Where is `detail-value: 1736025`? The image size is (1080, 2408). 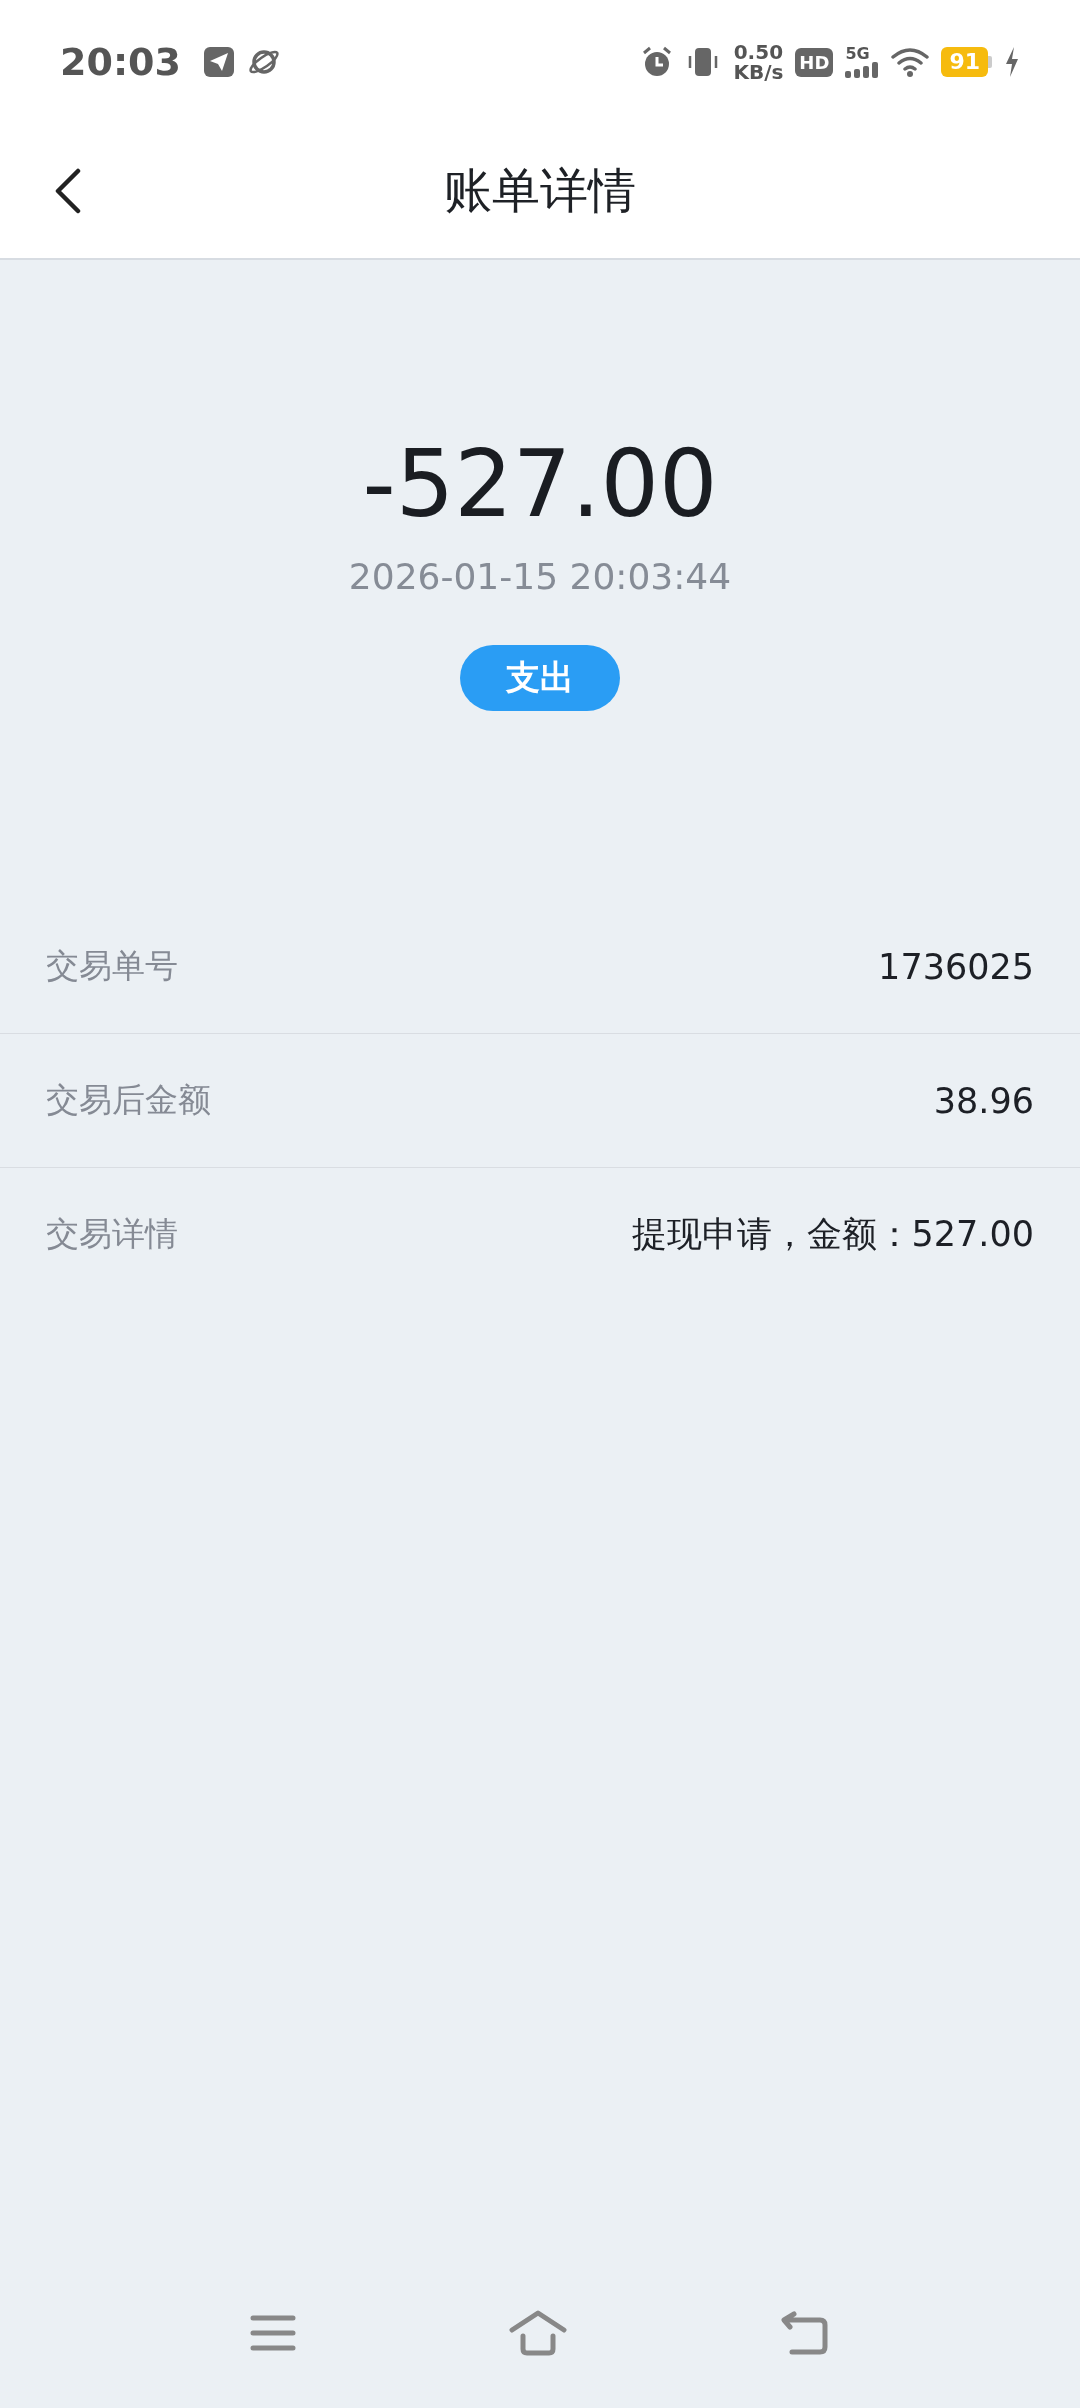
detail-value: 1736025 is located at coordinates (956, 966).